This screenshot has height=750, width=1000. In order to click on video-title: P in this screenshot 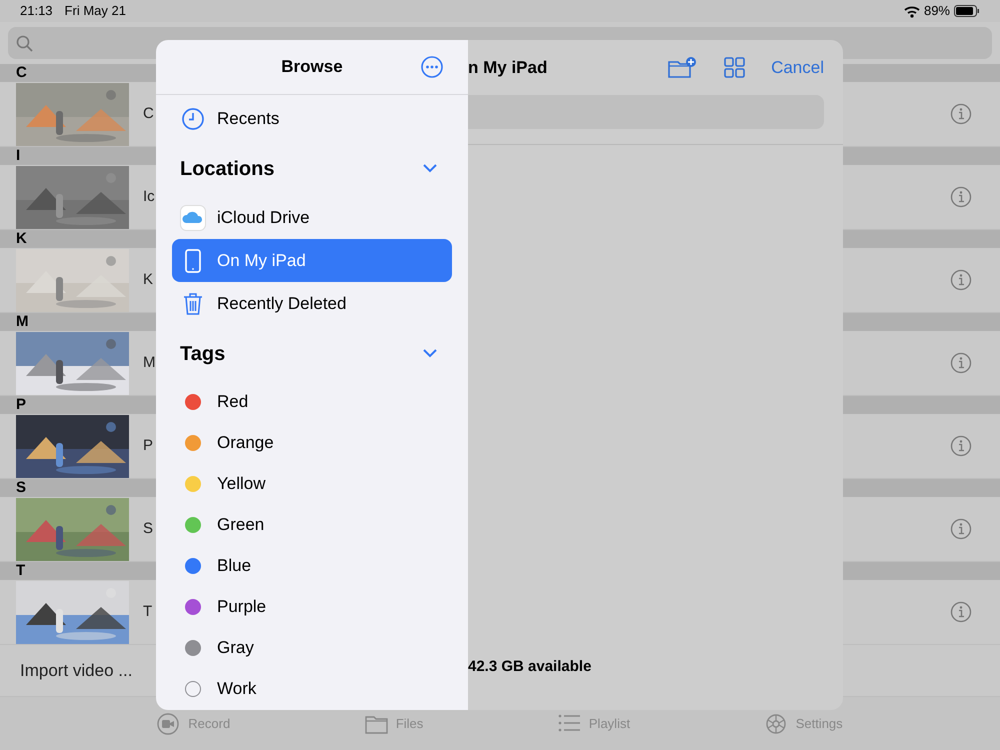, I will do `click(148, 446)`.